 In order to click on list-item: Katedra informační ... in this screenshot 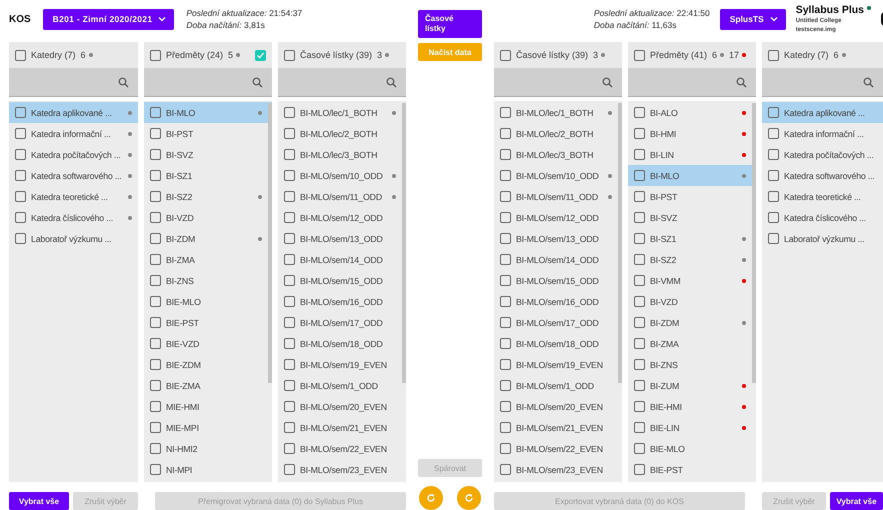, I will do `click(73, 133)`.